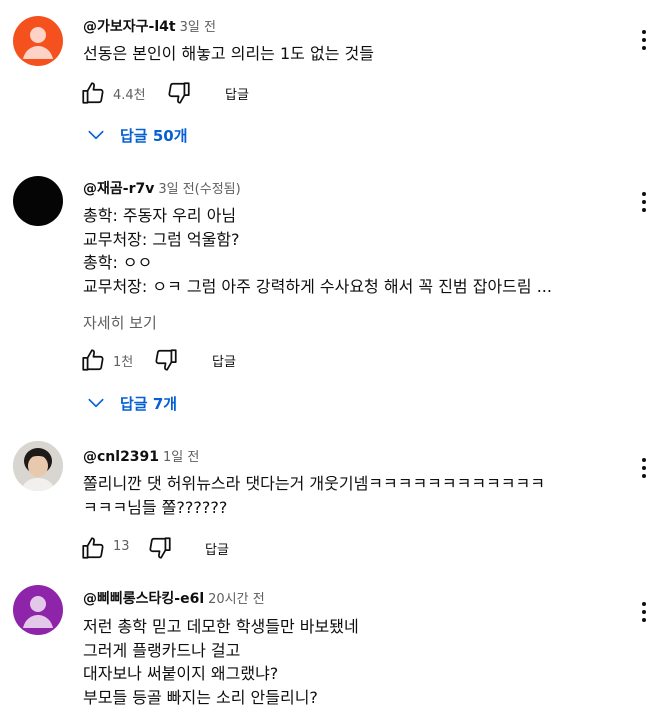 The width and height of the screenshot is (658, 719). Describe the element at coordinates (200, 697) in the screenshot. I see `comment-line: 부모들 등골 빠지는 소리 안들리니?` at that location.